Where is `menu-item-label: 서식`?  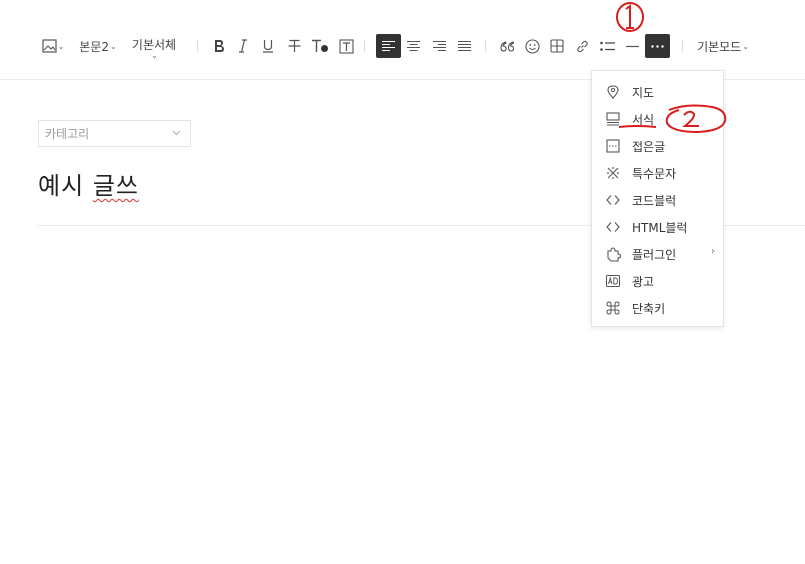 menu-item-label: 서식 is located at coordinates (643, 120).